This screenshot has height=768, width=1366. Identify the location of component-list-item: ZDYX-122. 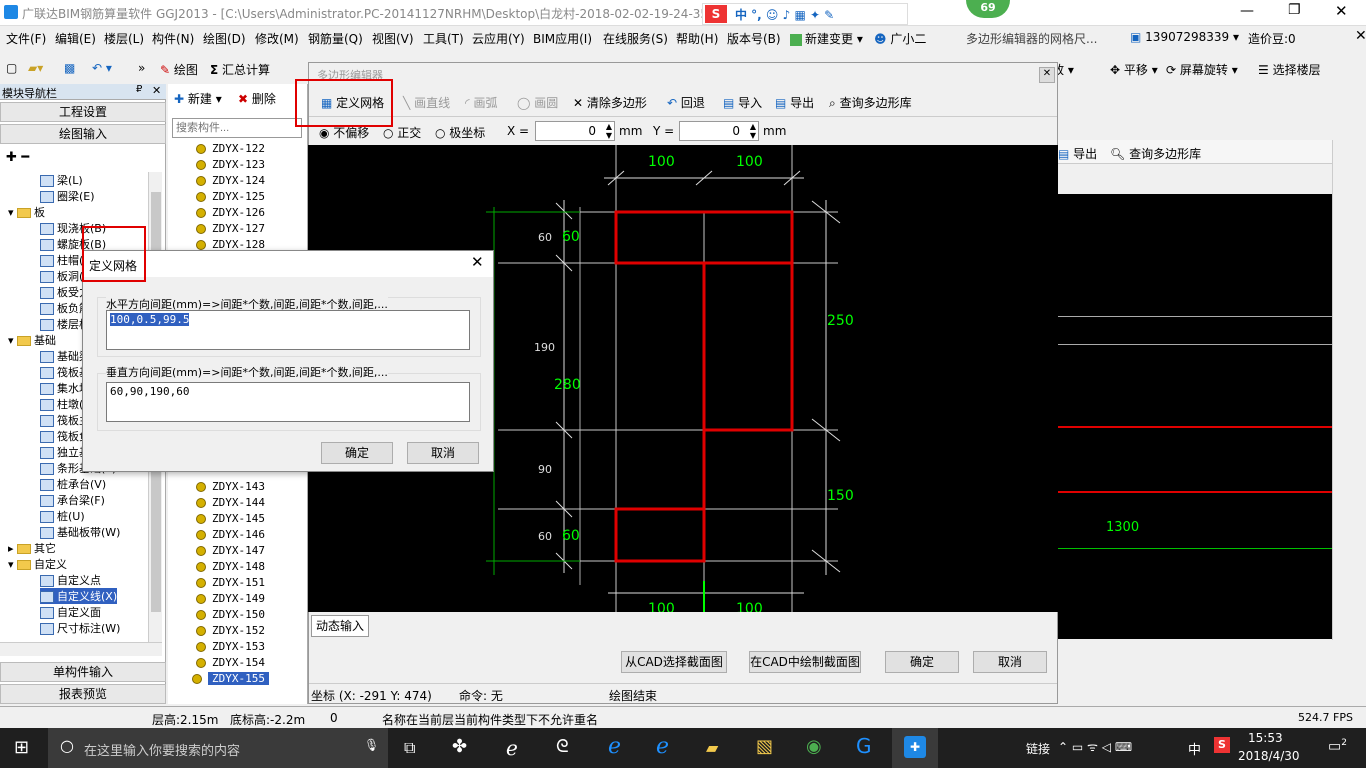
(230, 148).